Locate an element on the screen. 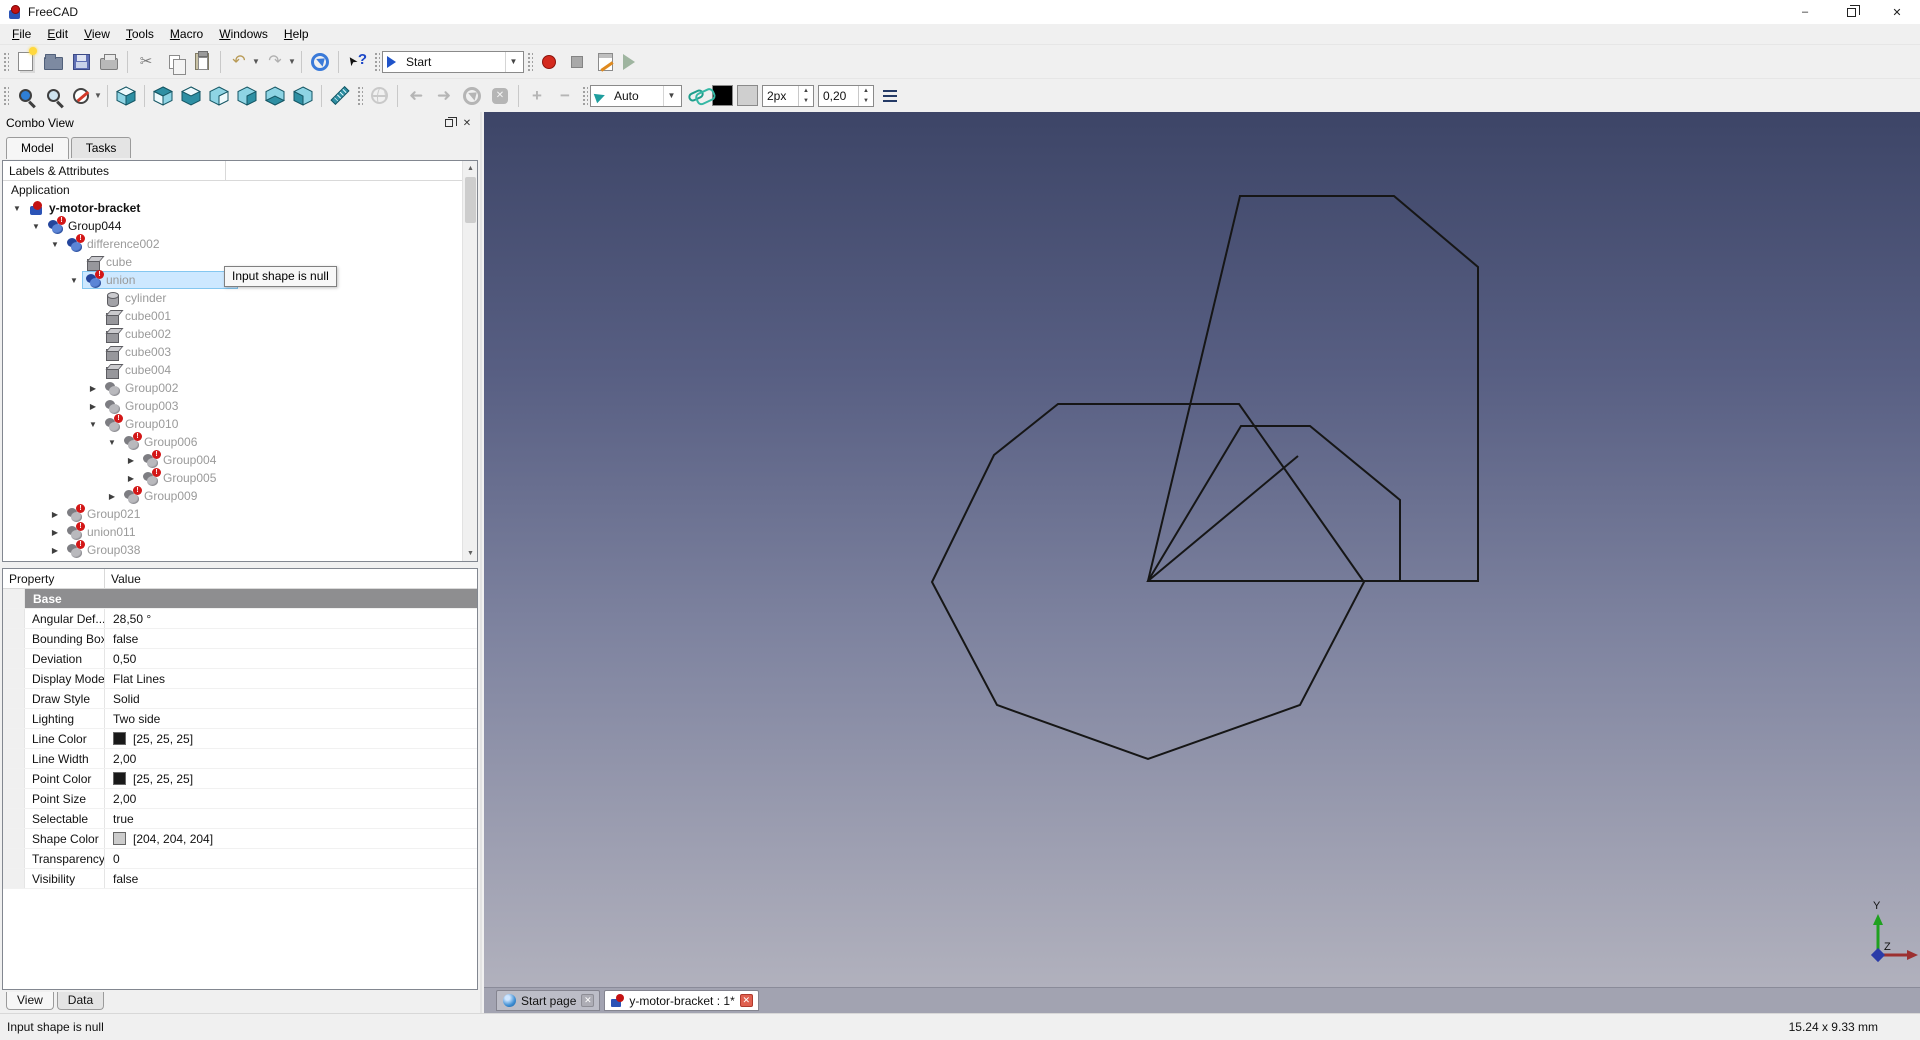 Image resolution: width=1920 pixels, height=1040 pixels. macro-edit-button is located at coordinates (605, 62).